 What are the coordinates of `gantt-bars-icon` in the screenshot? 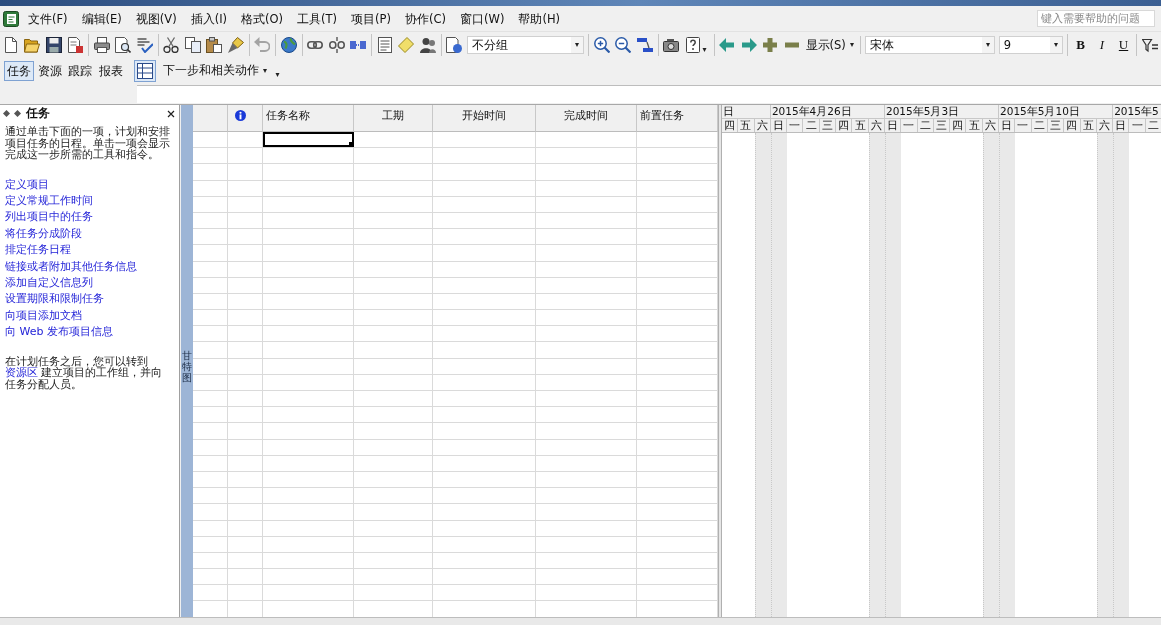 It's located at (644, 45).